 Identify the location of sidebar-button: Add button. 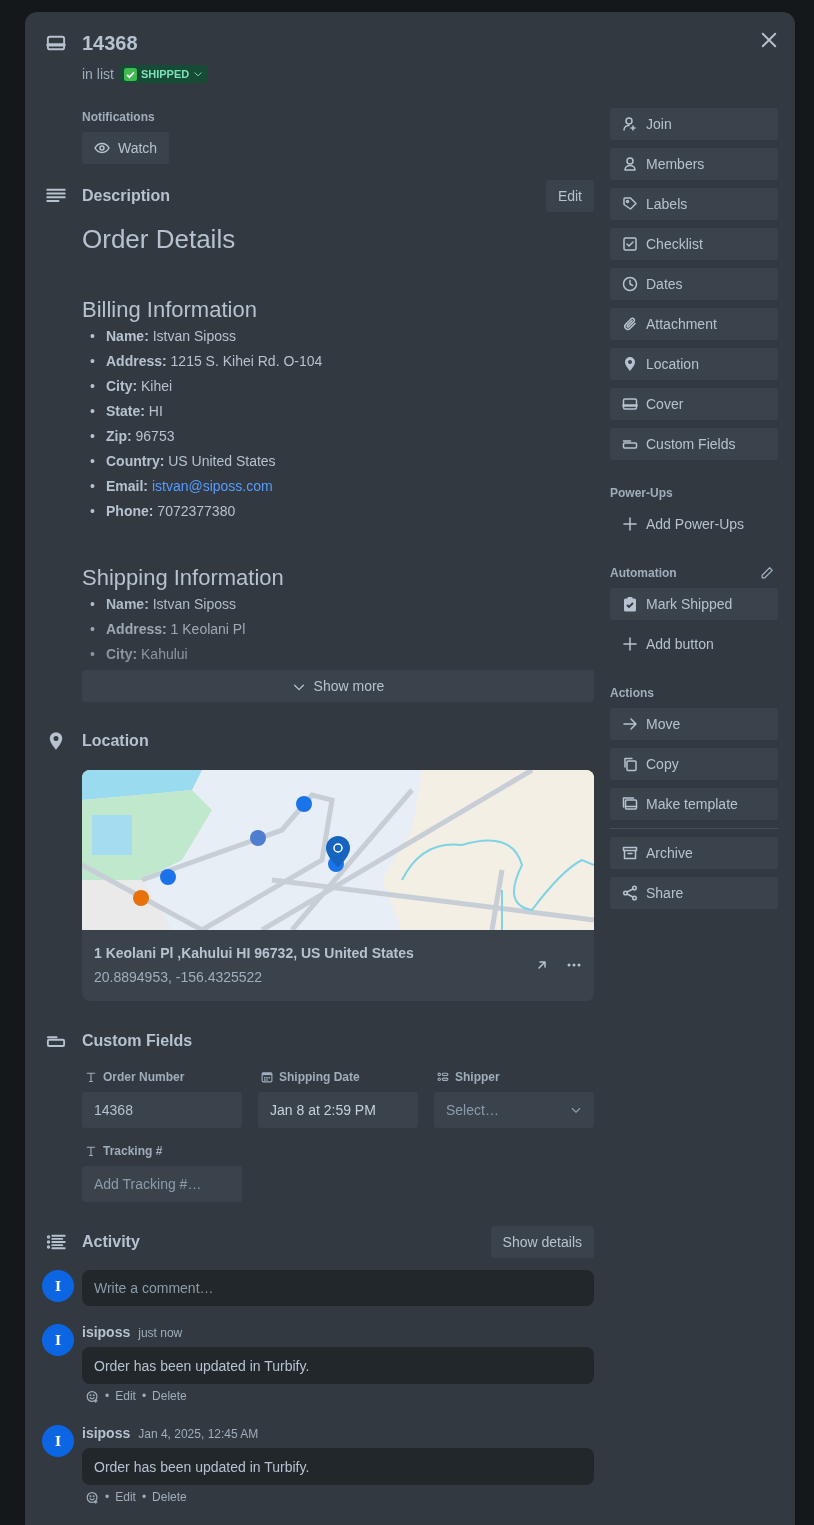
(694, 644).